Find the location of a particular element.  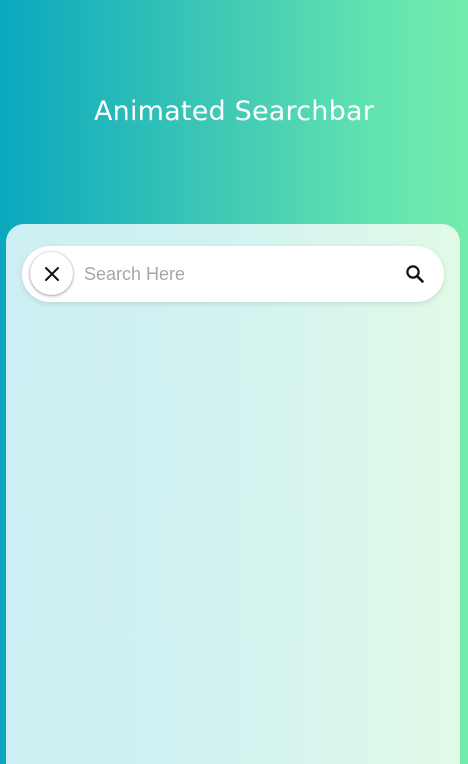

search-icon is located at coordinates (415, 274).